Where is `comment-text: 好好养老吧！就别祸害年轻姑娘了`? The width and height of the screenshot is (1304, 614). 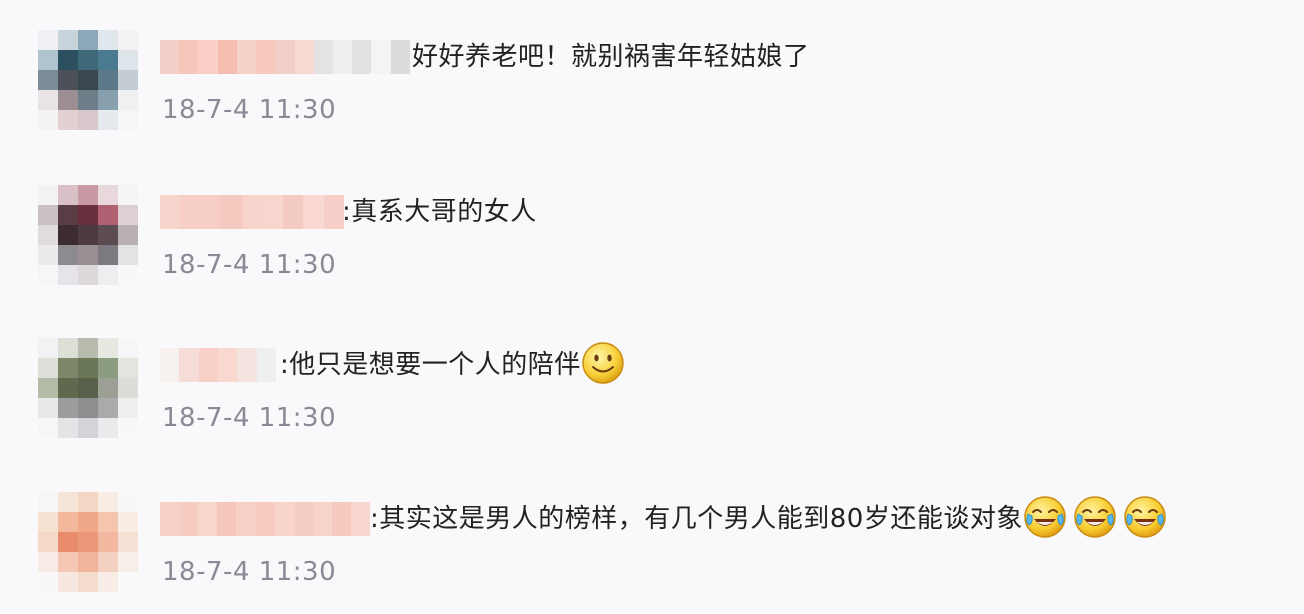 comment-text: 好好养老吧！就别祸害年轻姑娘了 is located at coordinates (611, 57).